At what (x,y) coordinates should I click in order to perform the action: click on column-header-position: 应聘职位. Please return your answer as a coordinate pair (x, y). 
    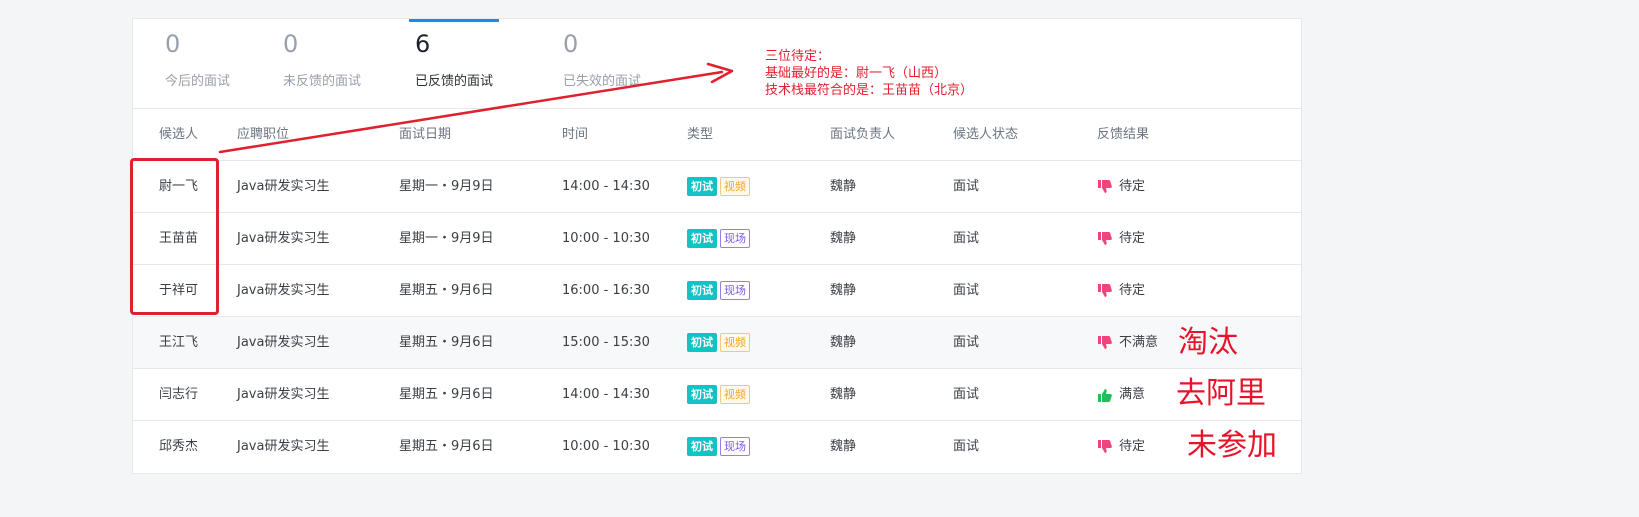
    Looking at the image, I should click on (263, 135).